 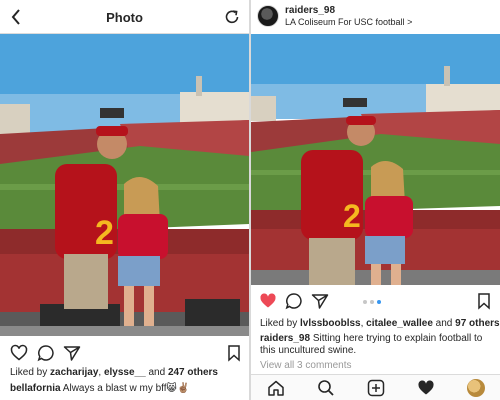 What do you see at coordinates (345, 22) in the screenshot?
I see `location-text: LA Coliseum For USC football` at bounding box center [345, 22].